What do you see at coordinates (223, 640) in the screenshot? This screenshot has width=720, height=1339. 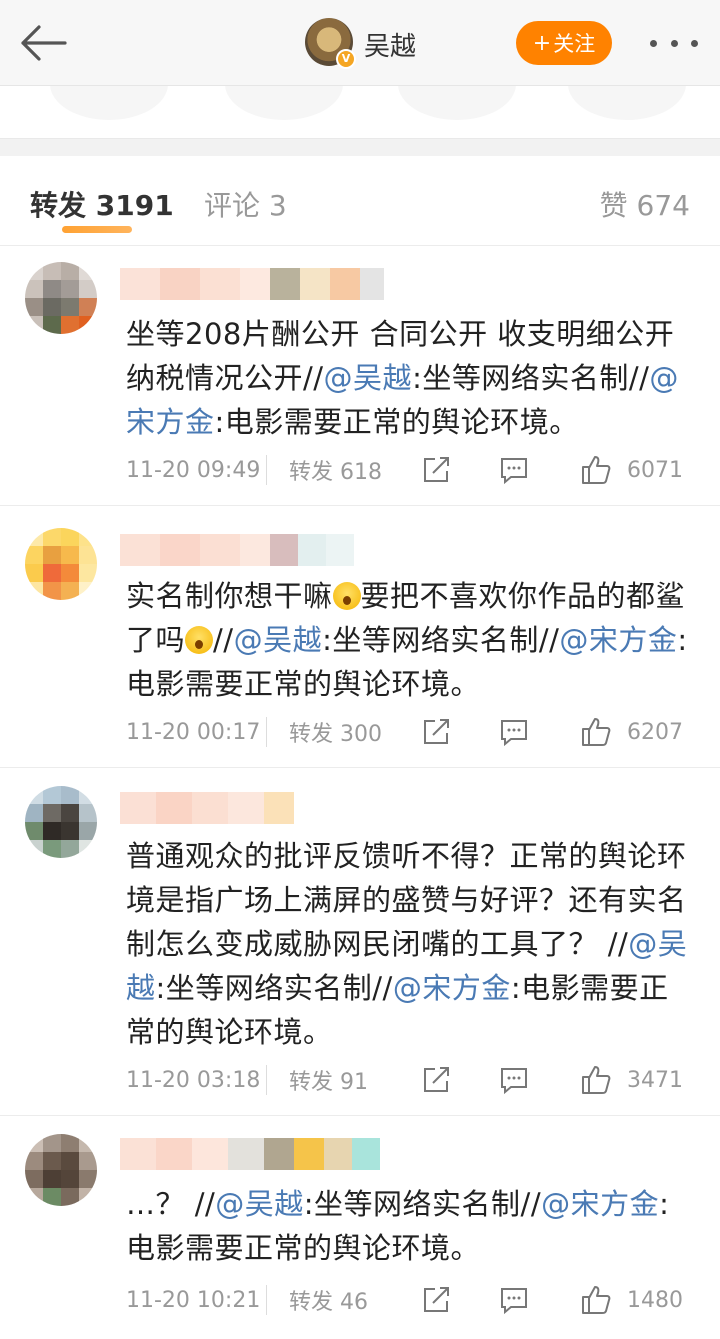 I see `text-run: //` at bounding box center [223, 640].